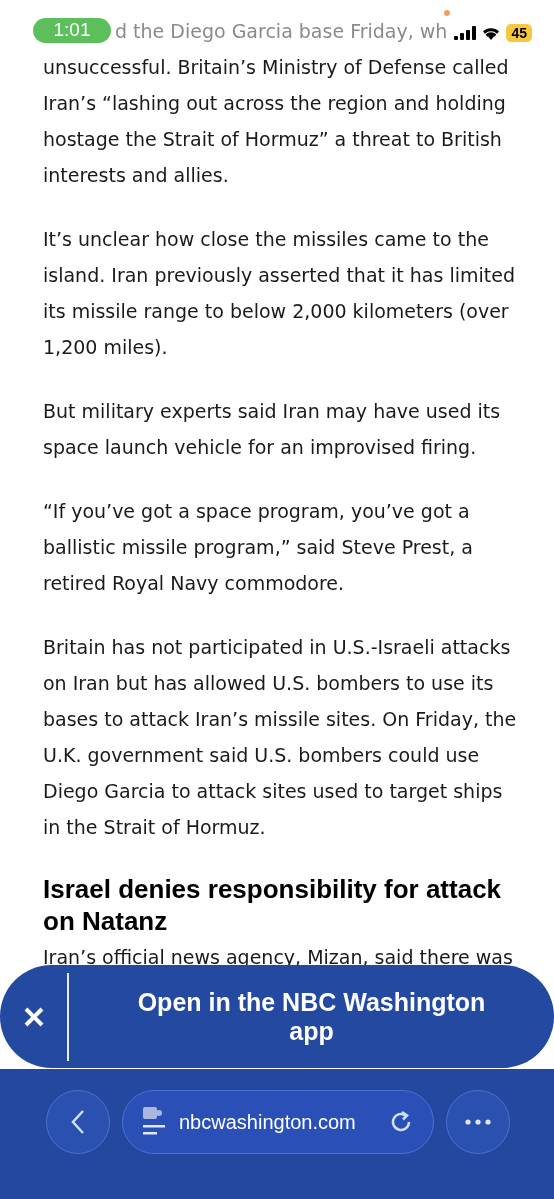  I want to click on signal-icon, so click(465, 33).